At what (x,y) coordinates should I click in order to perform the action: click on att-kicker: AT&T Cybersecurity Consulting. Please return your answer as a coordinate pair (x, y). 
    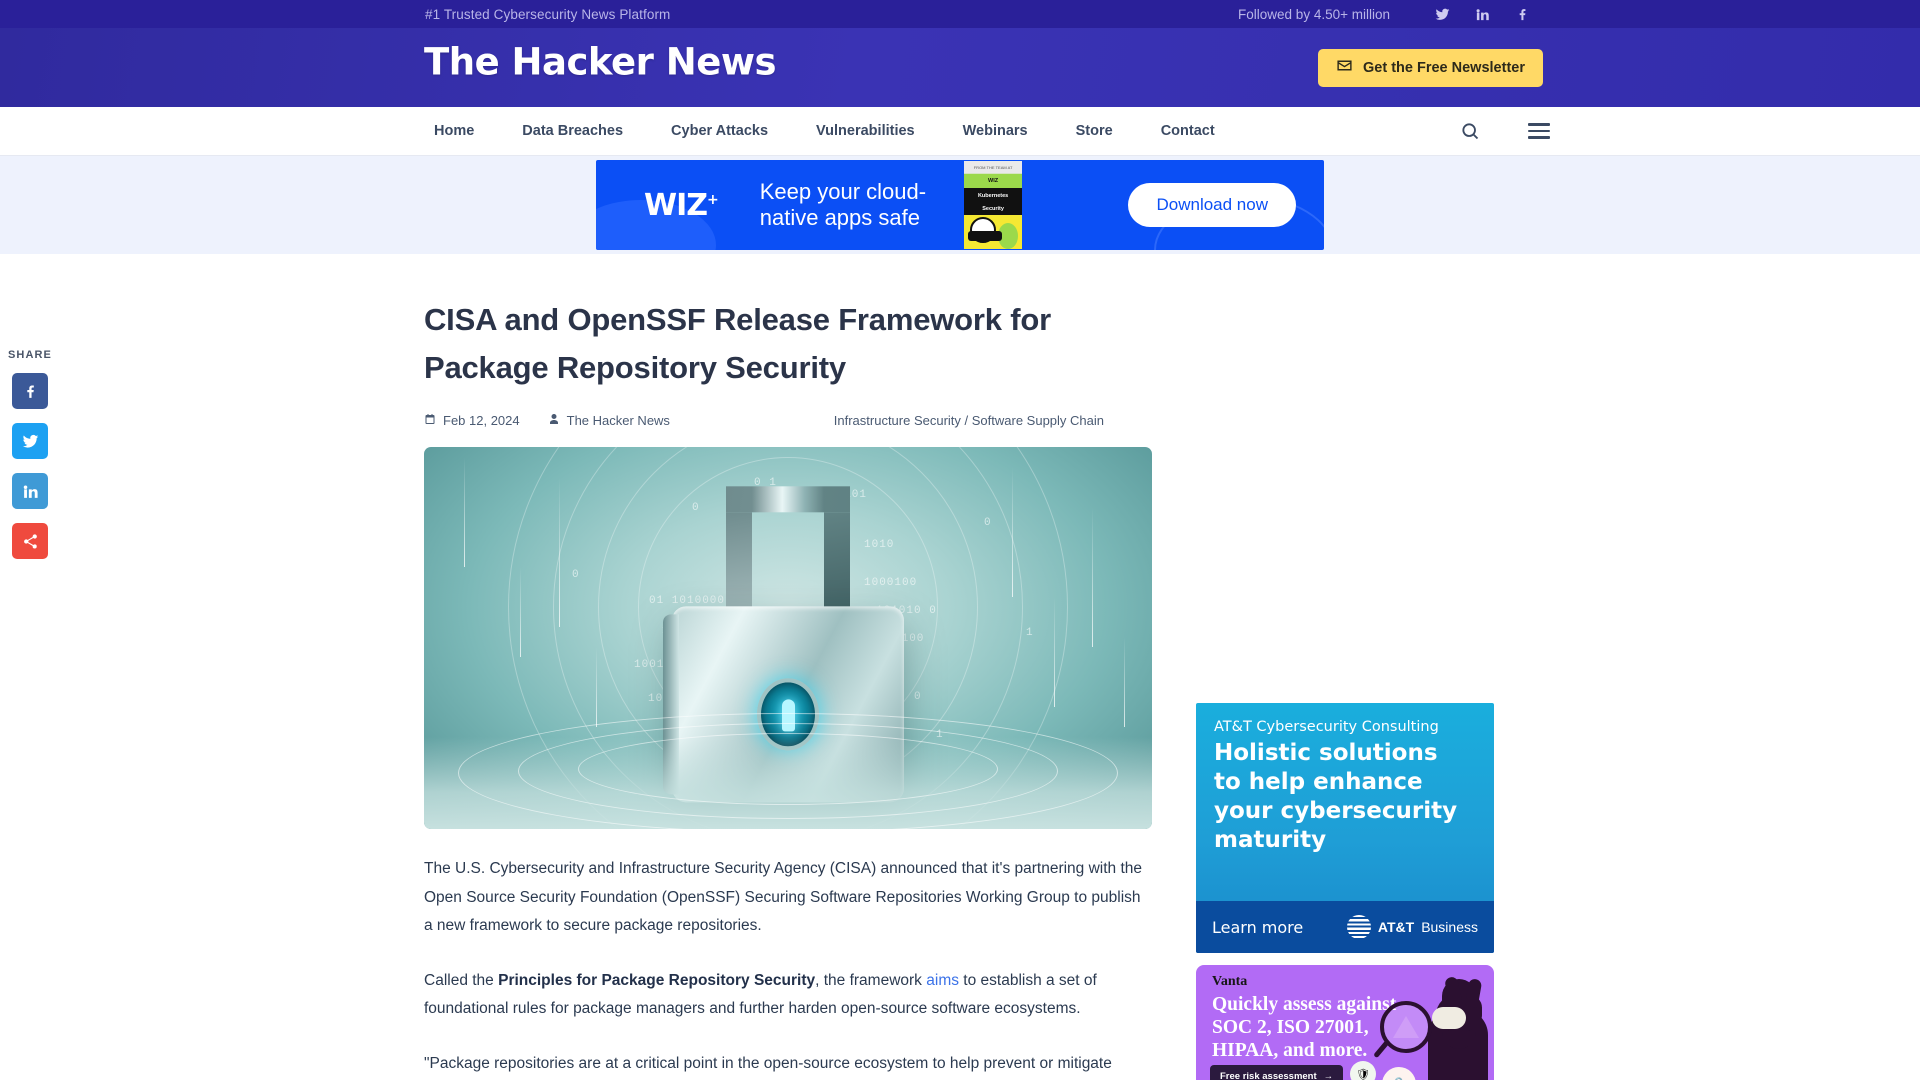
    Looking at the image, I should click on (1326, 727).